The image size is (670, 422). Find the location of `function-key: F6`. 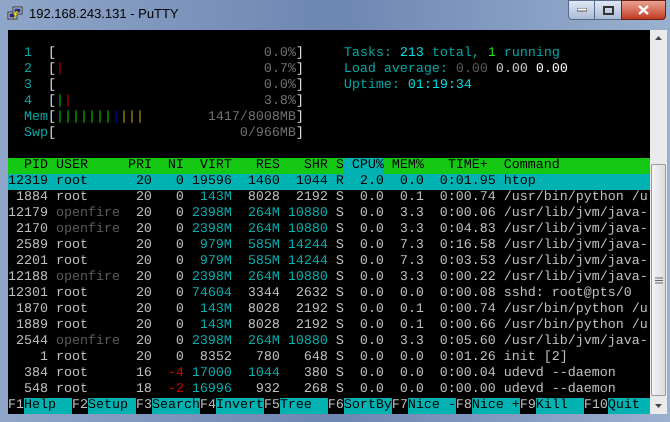

function-key: F6 is located at coordinates (336, 406).